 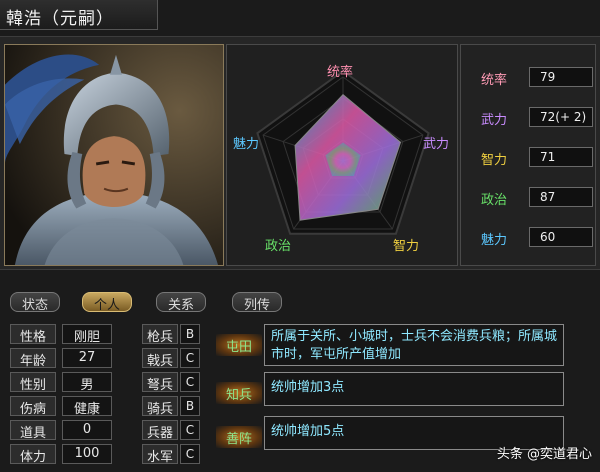 I want to click on character-name: 韓浩（元嗣）, so click(x=60, y=19).